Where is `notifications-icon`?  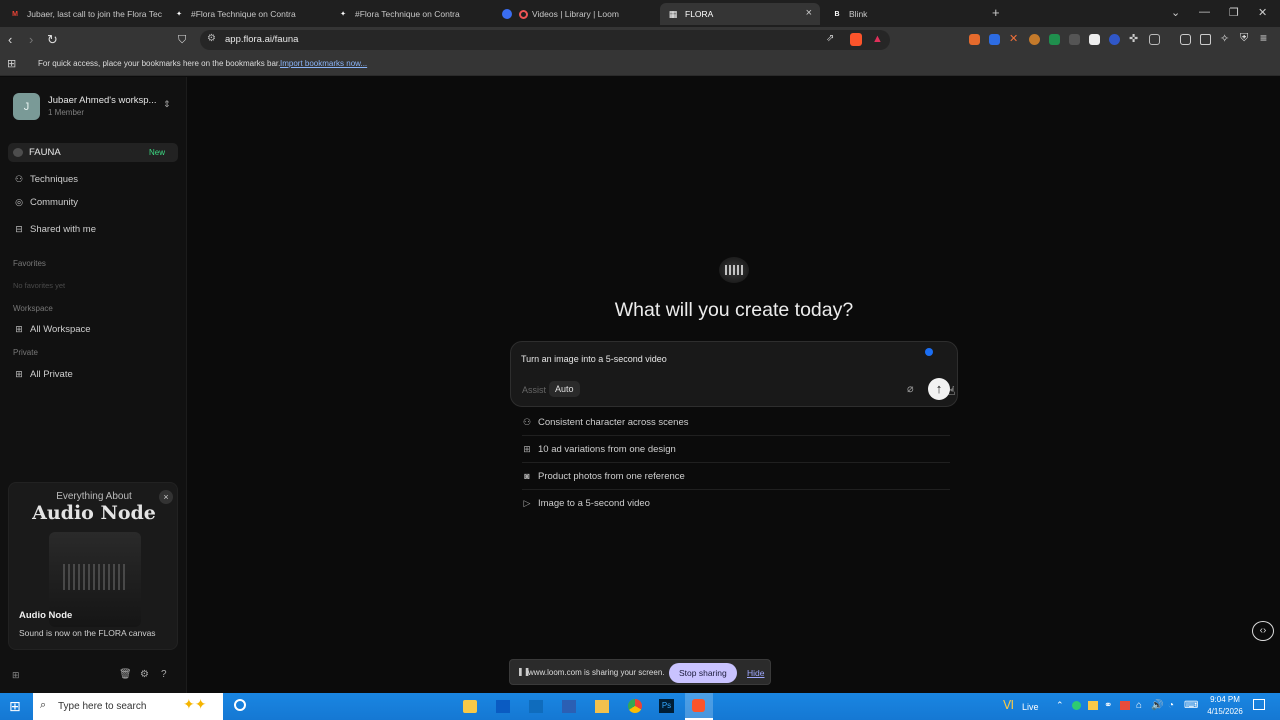 notifications-icon is located at coordinates (1259, 704).